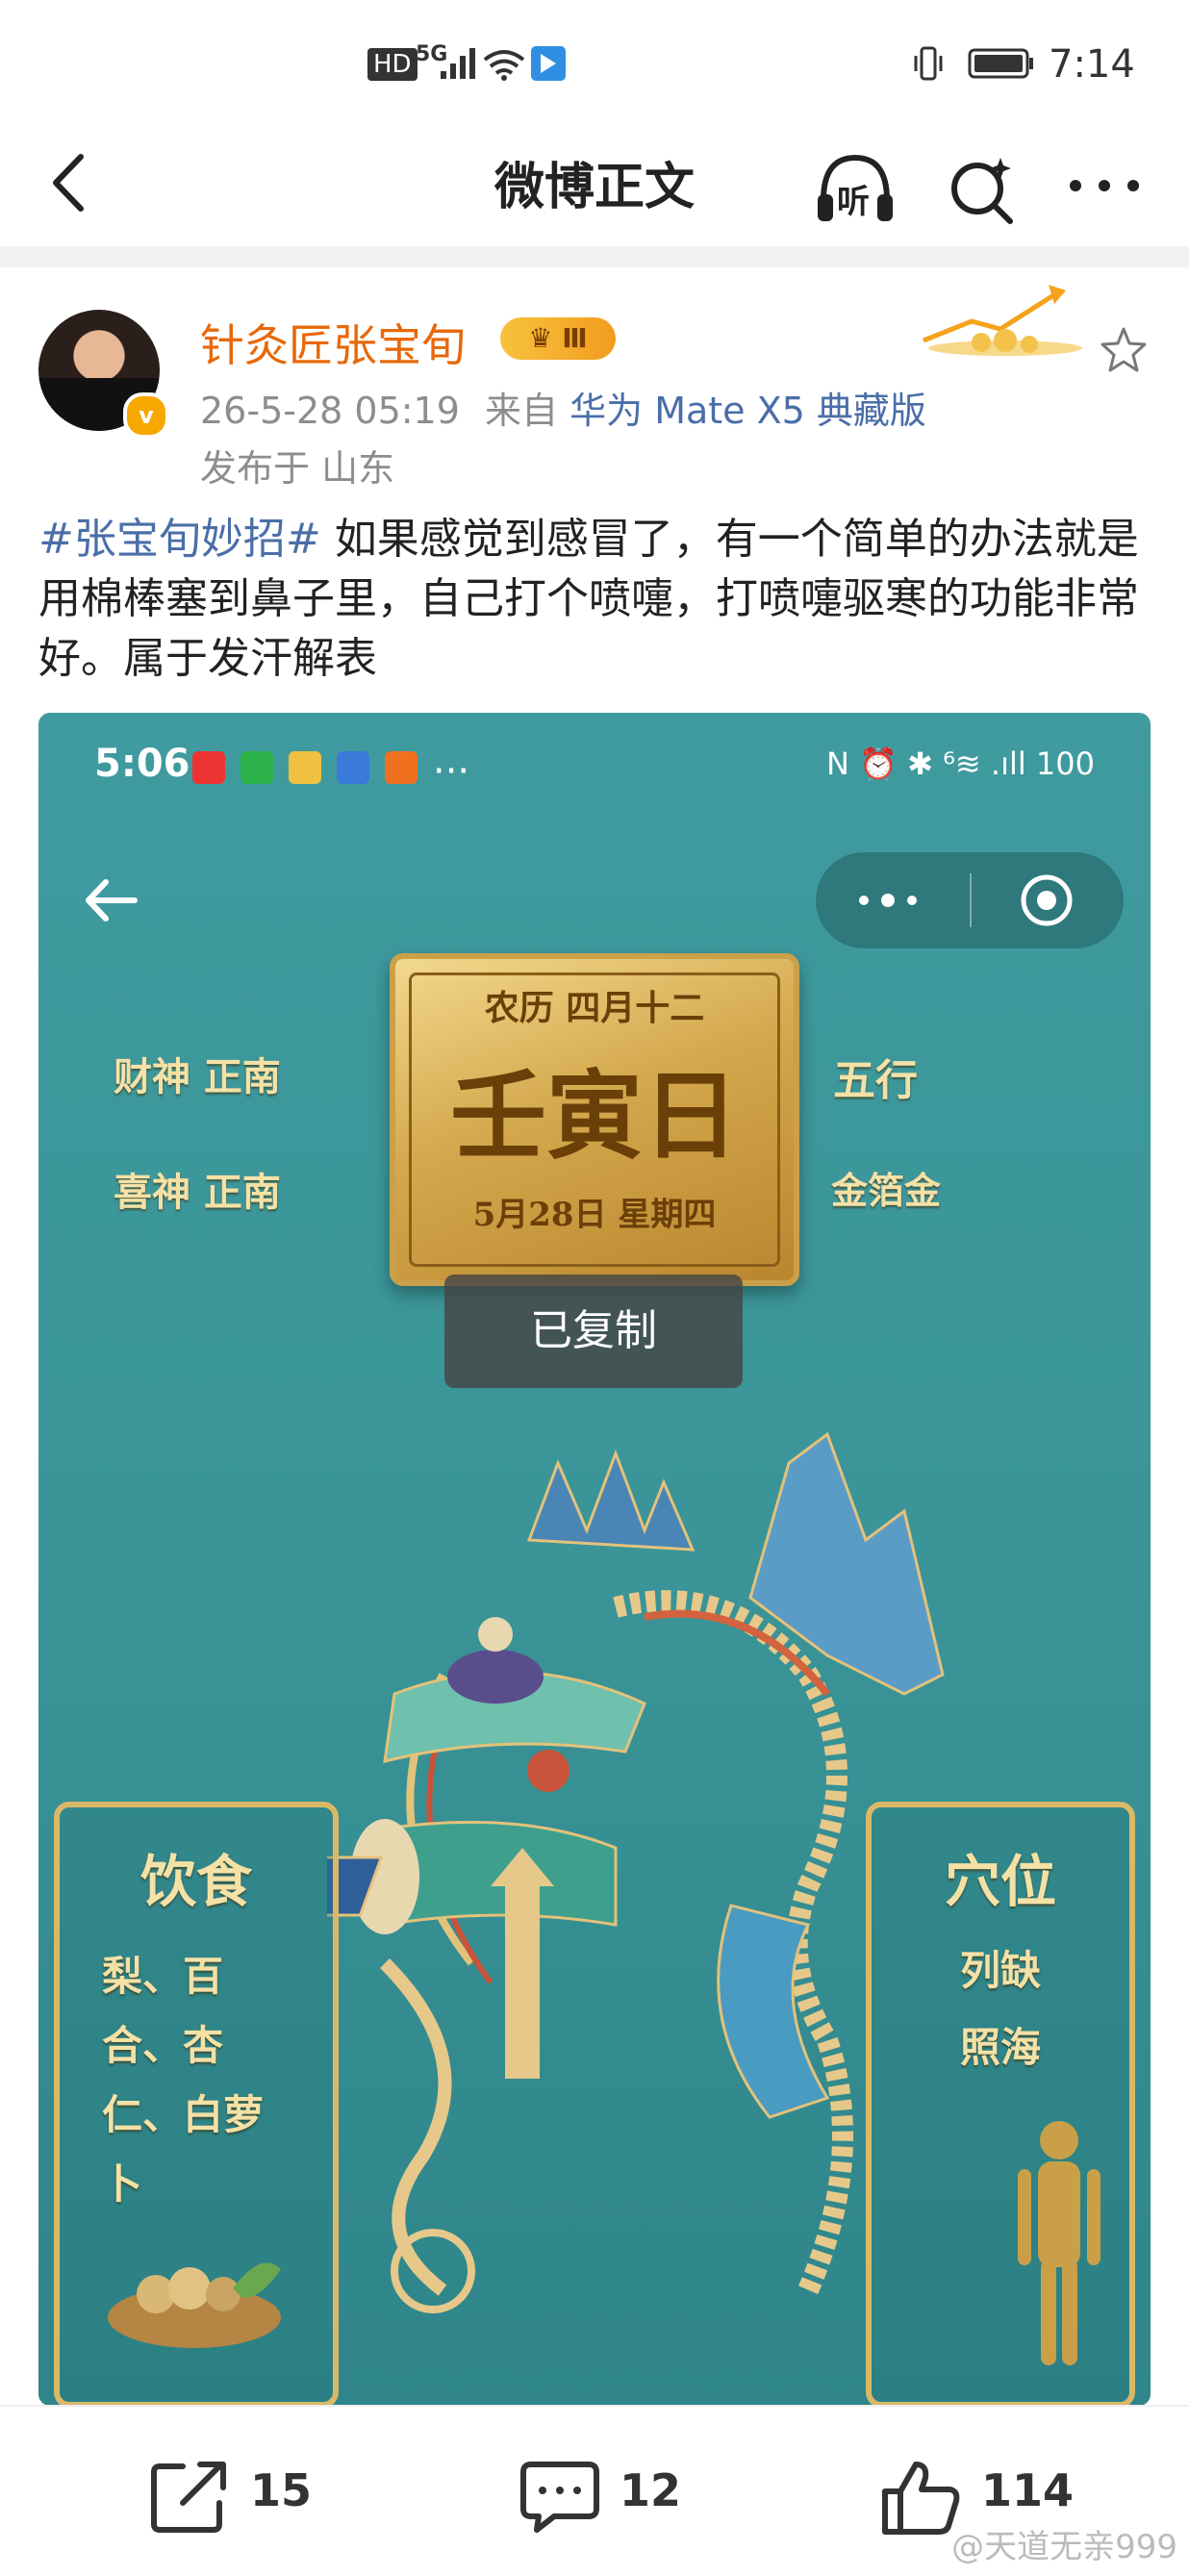  Describe the element at coordinates (921, 2499) in the screenshot. I see `thumbs-up-icon` at that location.